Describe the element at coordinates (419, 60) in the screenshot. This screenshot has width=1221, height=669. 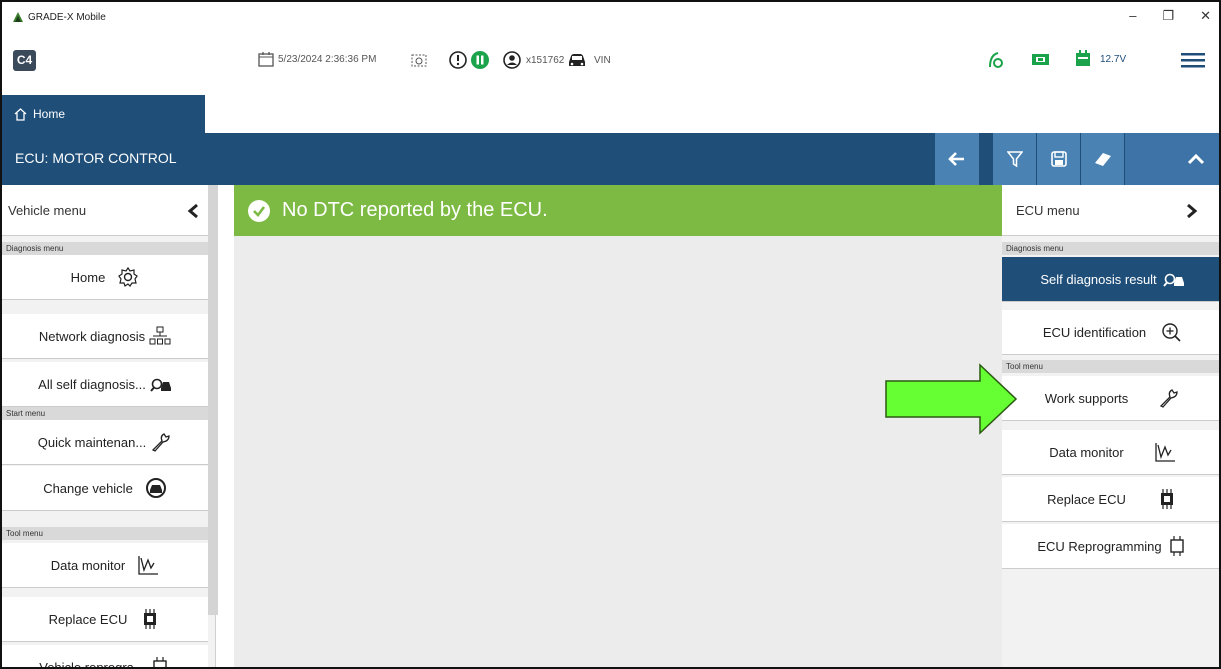
I see `camera-icon` at that location.